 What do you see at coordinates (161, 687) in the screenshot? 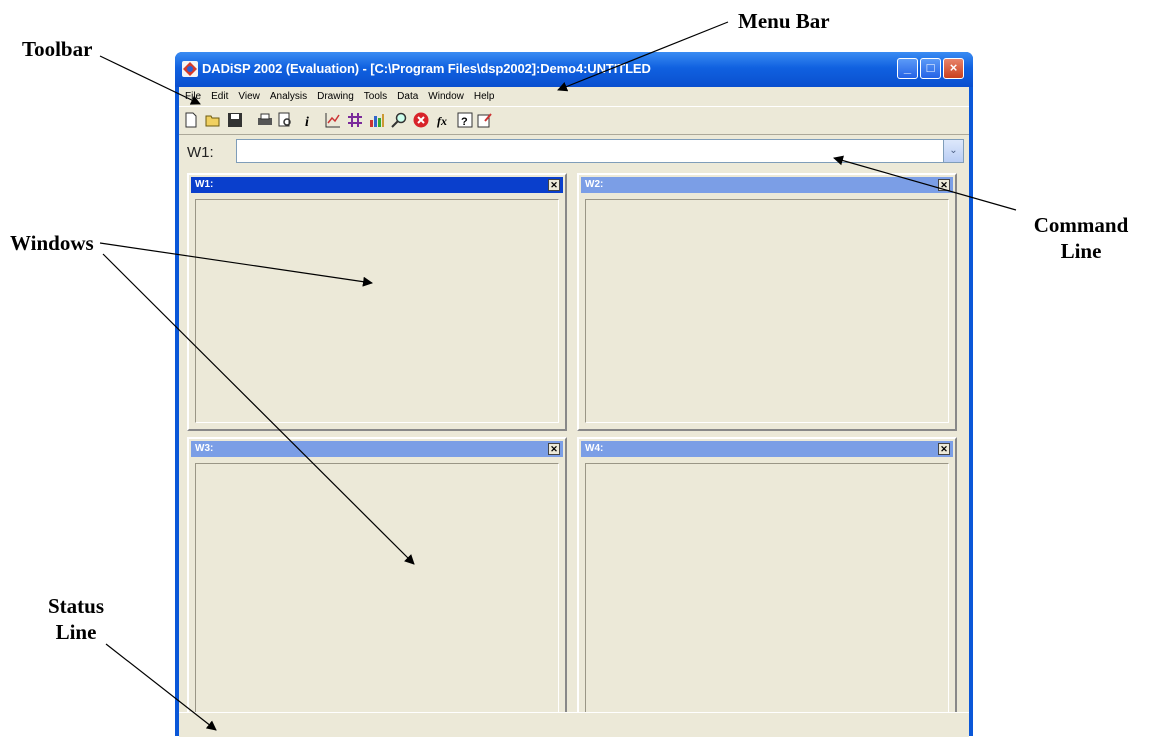
I see `status-line-arrow` at bounding box center [161, 687].